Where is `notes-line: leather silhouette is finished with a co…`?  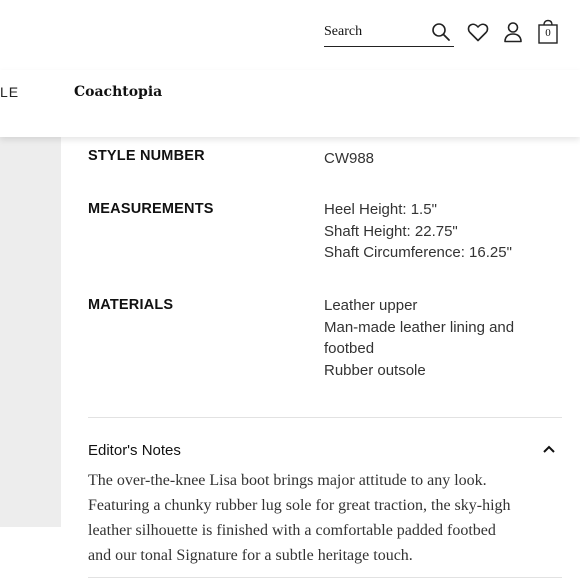
notes-line: leather silhouette is finished with a co… is located at coordinates (292, 530).